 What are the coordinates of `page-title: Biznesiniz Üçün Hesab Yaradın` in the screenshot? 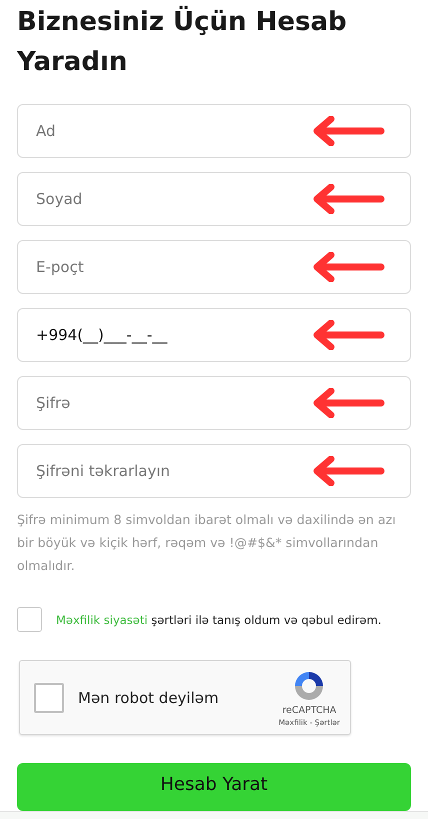 It's located at (182, 41).